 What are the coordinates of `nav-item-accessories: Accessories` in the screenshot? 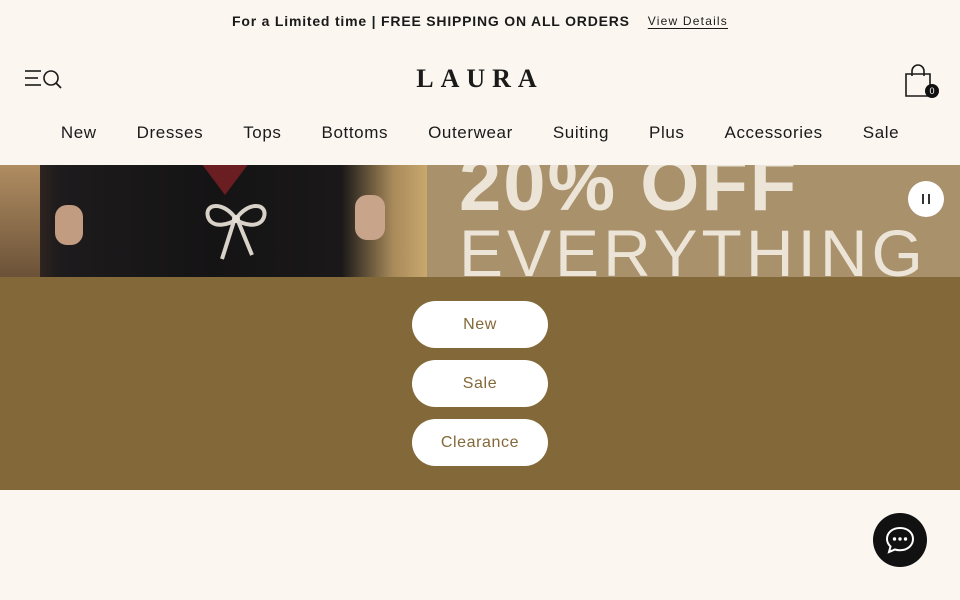 It's located at (774, 134).